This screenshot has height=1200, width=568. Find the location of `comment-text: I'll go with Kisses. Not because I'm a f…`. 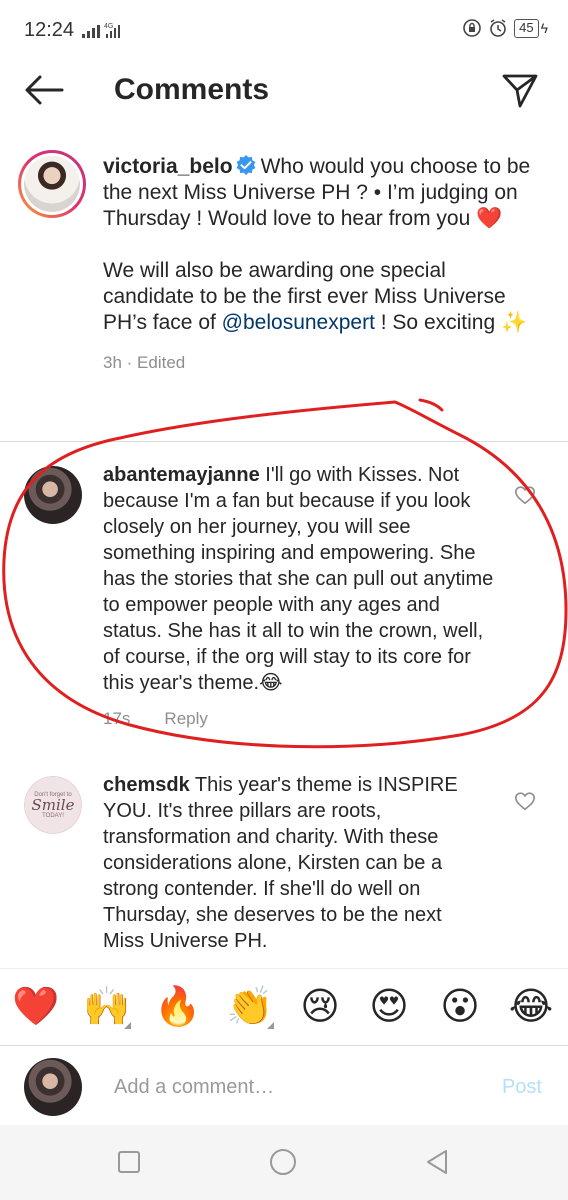

comment-text: I'll go with Kisses. Not because I'm a f… is located at coordinates (298, 579).